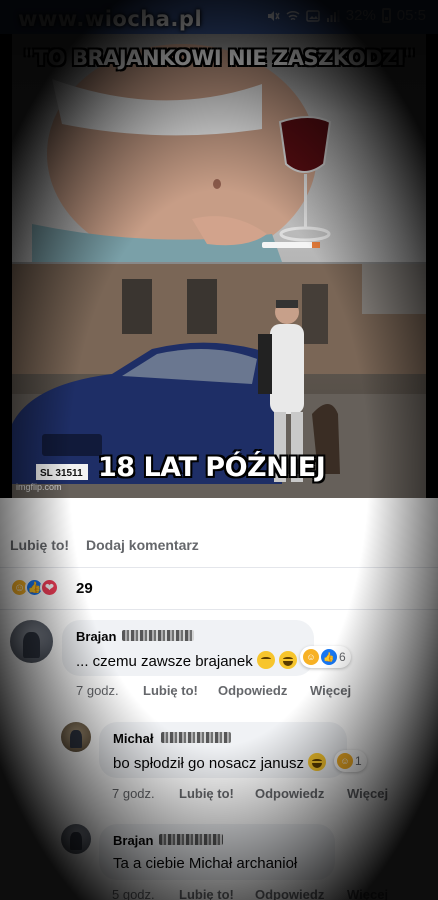  What do you see at coordinates (223, 750) in the screenshot?
I see `comment-bubble: Michał bo spłodził go nosacz janusz` at bounding box center [223, 750].